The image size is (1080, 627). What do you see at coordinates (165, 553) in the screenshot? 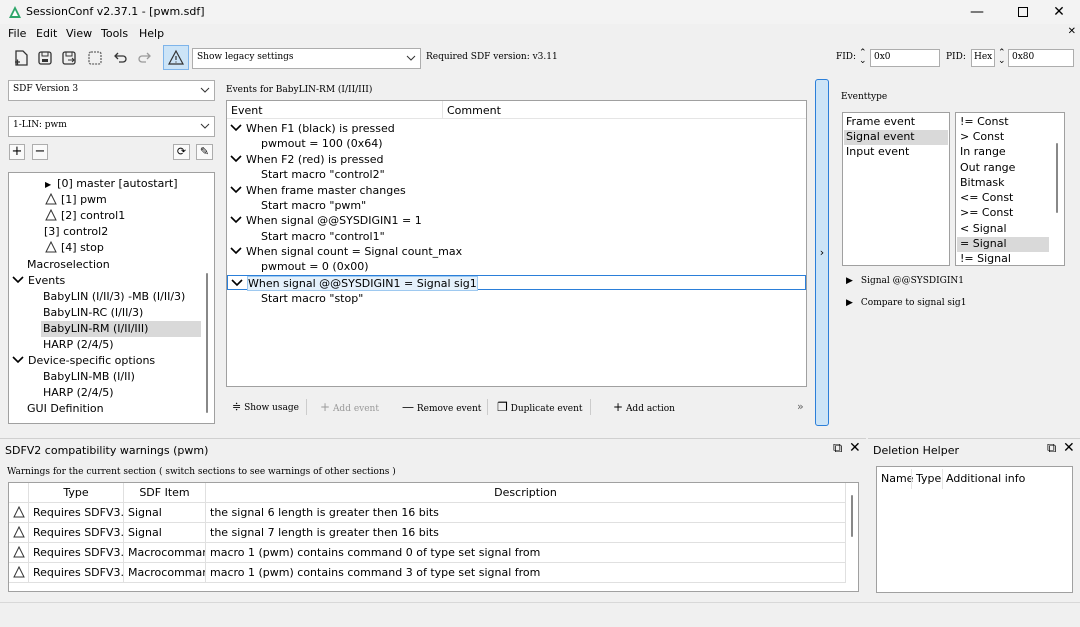
I see `warning-item-cell: Macrocommand` at bounding box center [165, 553].